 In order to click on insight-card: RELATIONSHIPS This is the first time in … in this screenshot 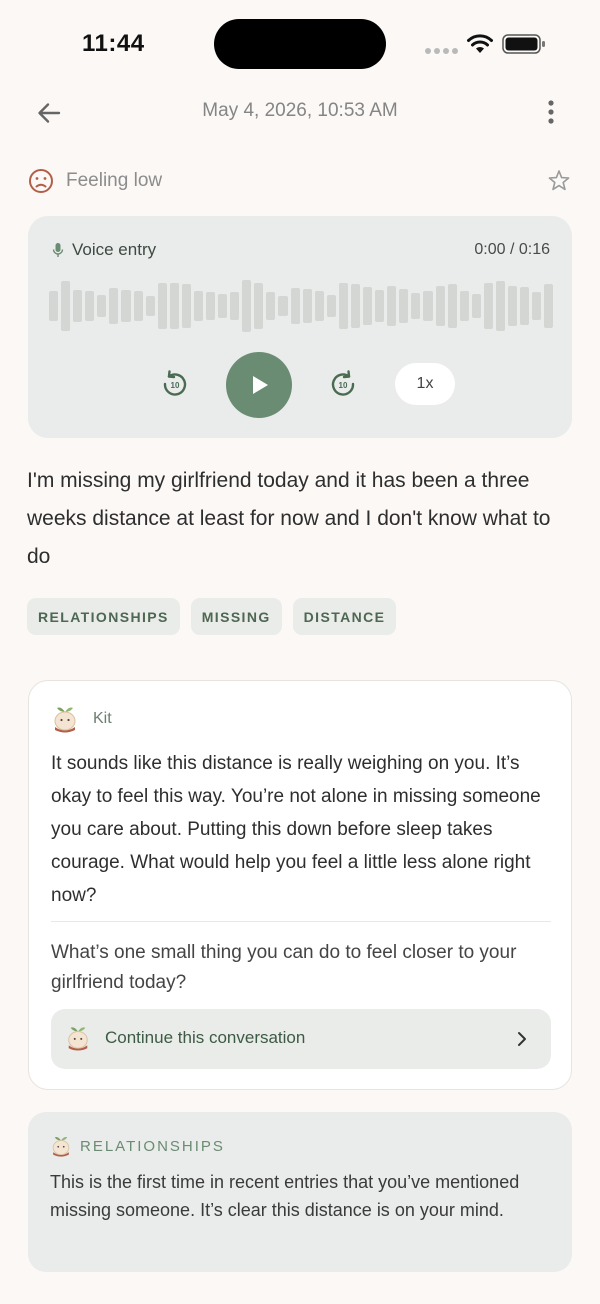, I will do `click(300, 1192)`.